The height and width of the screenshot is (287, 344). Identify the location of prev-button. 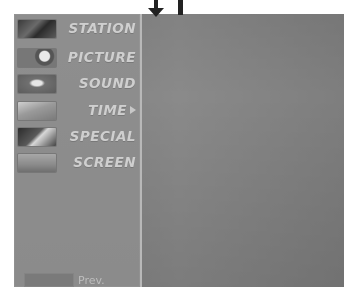
(49, 280).